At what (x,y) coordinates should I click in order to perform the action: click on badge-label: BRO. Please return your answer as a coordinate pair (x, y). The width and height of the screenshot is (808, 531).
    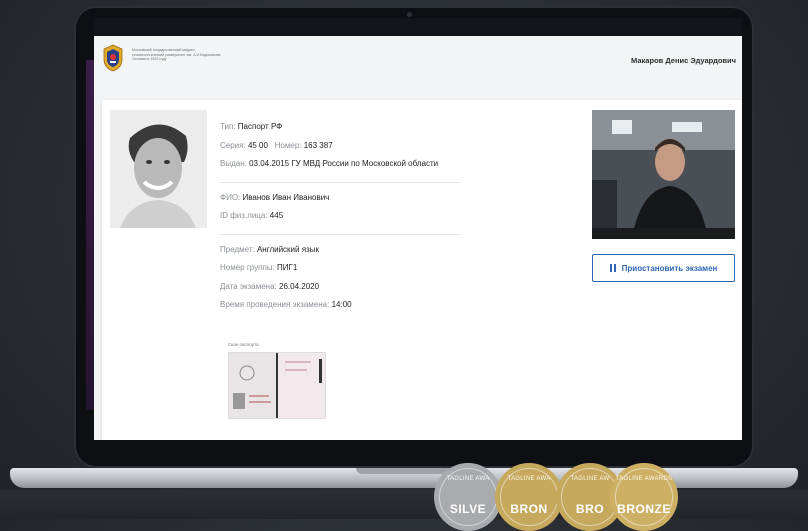
    Looking at the image, I should click on (590, 509).